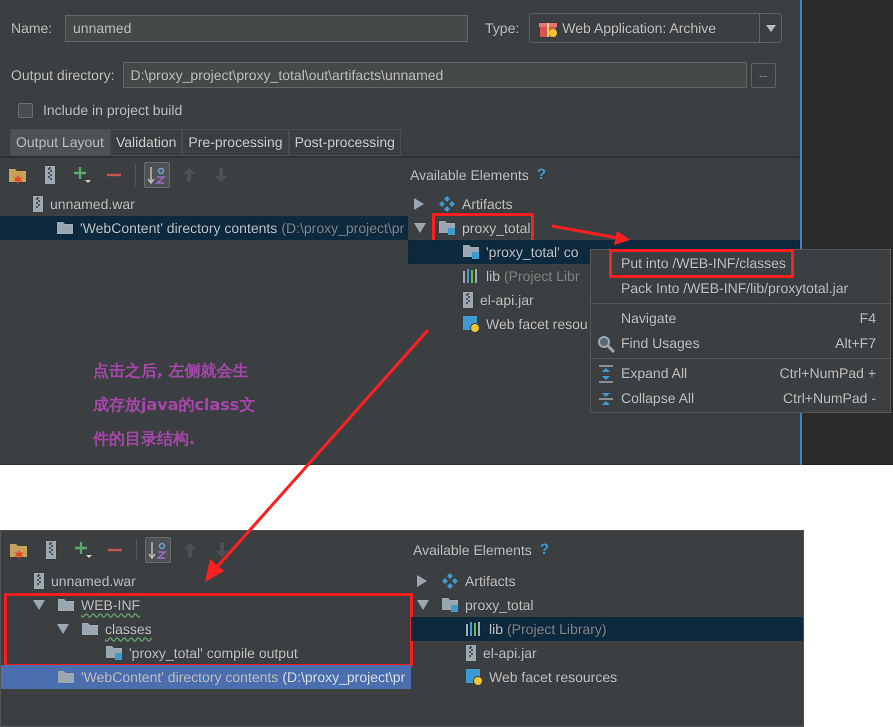 This screenshot has width=893, height=727. What do you see at coordinates (703, 263) in the screenshot?
I see `menu-item-label: Put into /WEB-INF/classes` at bounding box center [703, 263].